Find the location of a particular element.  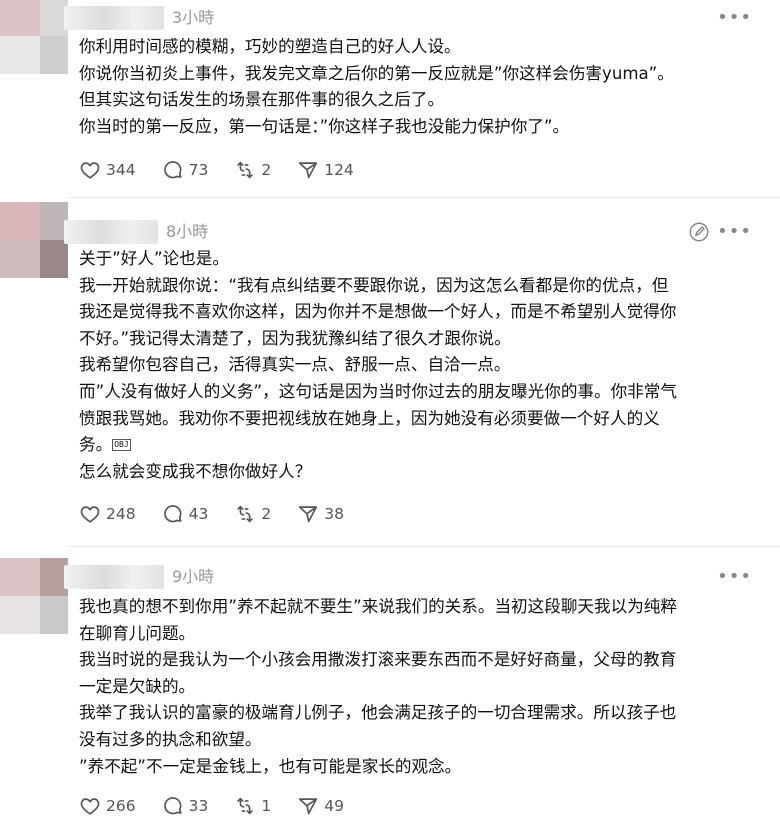

post-line: ”养不起”不一定是金钱上，也有可能是家长的观念。 is located at coordinates (270, 766).